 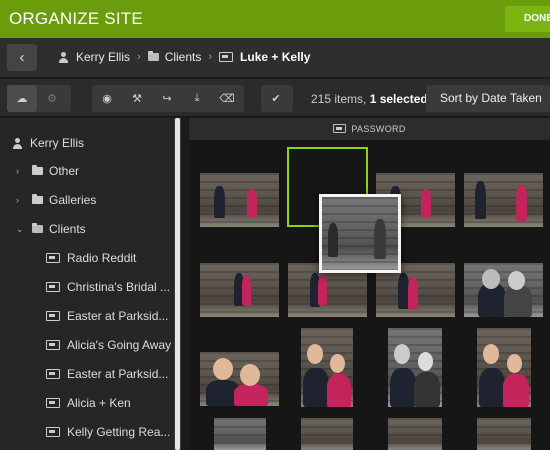 What do you see at coordinates (102, 258) in the screenshot?
I see `tree-child-label: Radio Reddit` at bounding box center [102, 258].